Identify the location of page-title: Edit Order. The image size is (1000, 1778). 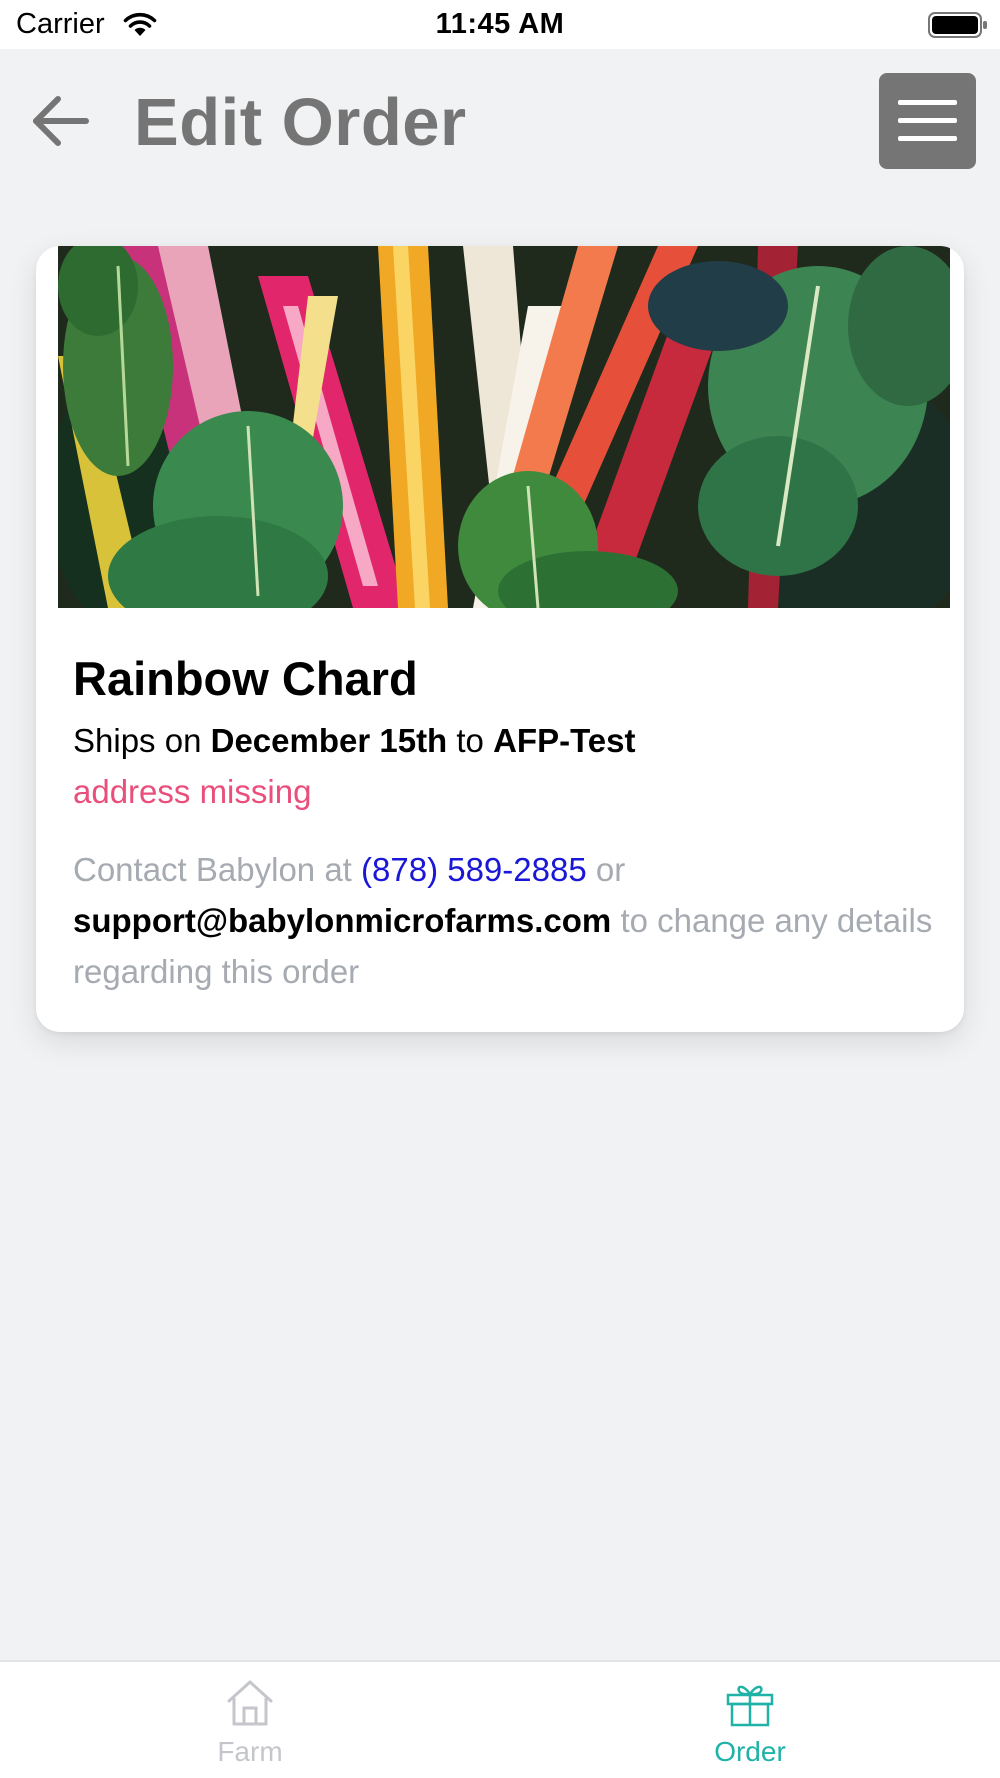
(300, 122).